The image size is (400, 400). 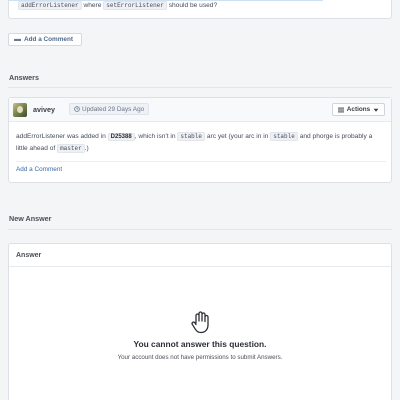 I want to click on updated-text: Updated 29 Days Ago, so click(x=113, y=109).